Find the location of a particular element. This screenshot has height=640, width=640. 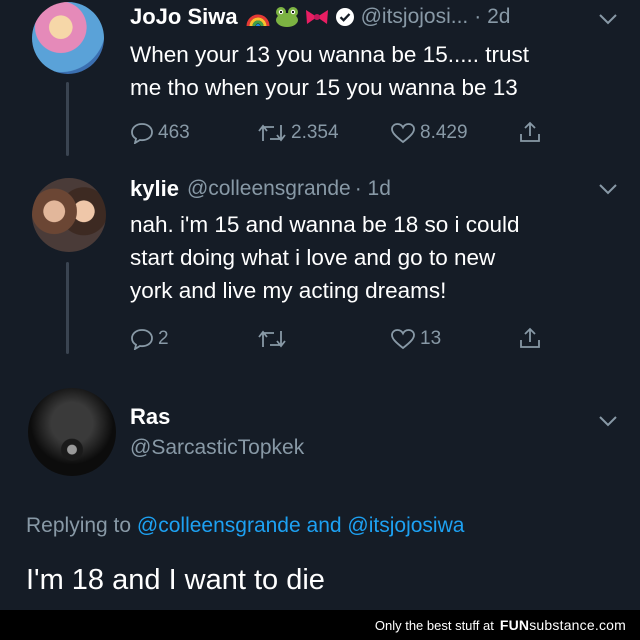

tweet2-text-line: start doing what i love and go to new is located at coordinates (313, 257).